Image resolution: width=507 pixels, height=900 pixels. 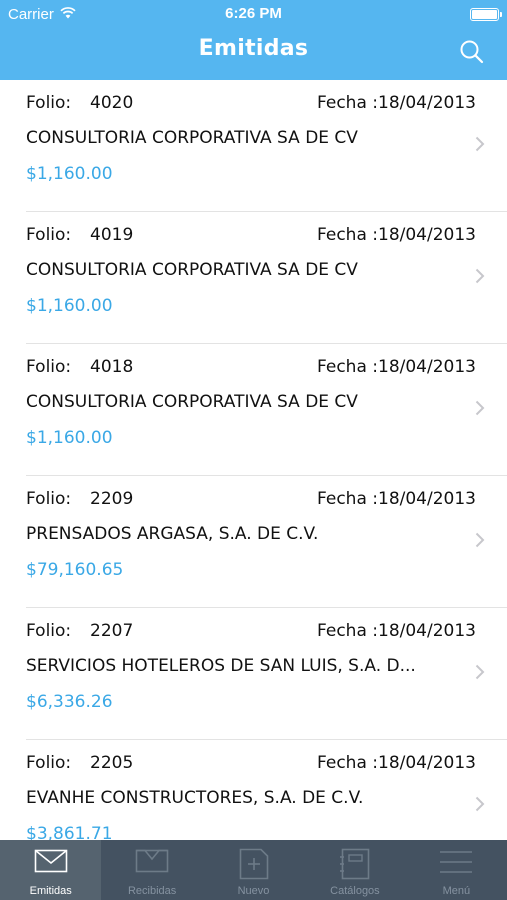 What do you see at coordinates (355, 891) in the screenshot?
I see `tab-label: Catálogos` at bounding box center [355, 891].